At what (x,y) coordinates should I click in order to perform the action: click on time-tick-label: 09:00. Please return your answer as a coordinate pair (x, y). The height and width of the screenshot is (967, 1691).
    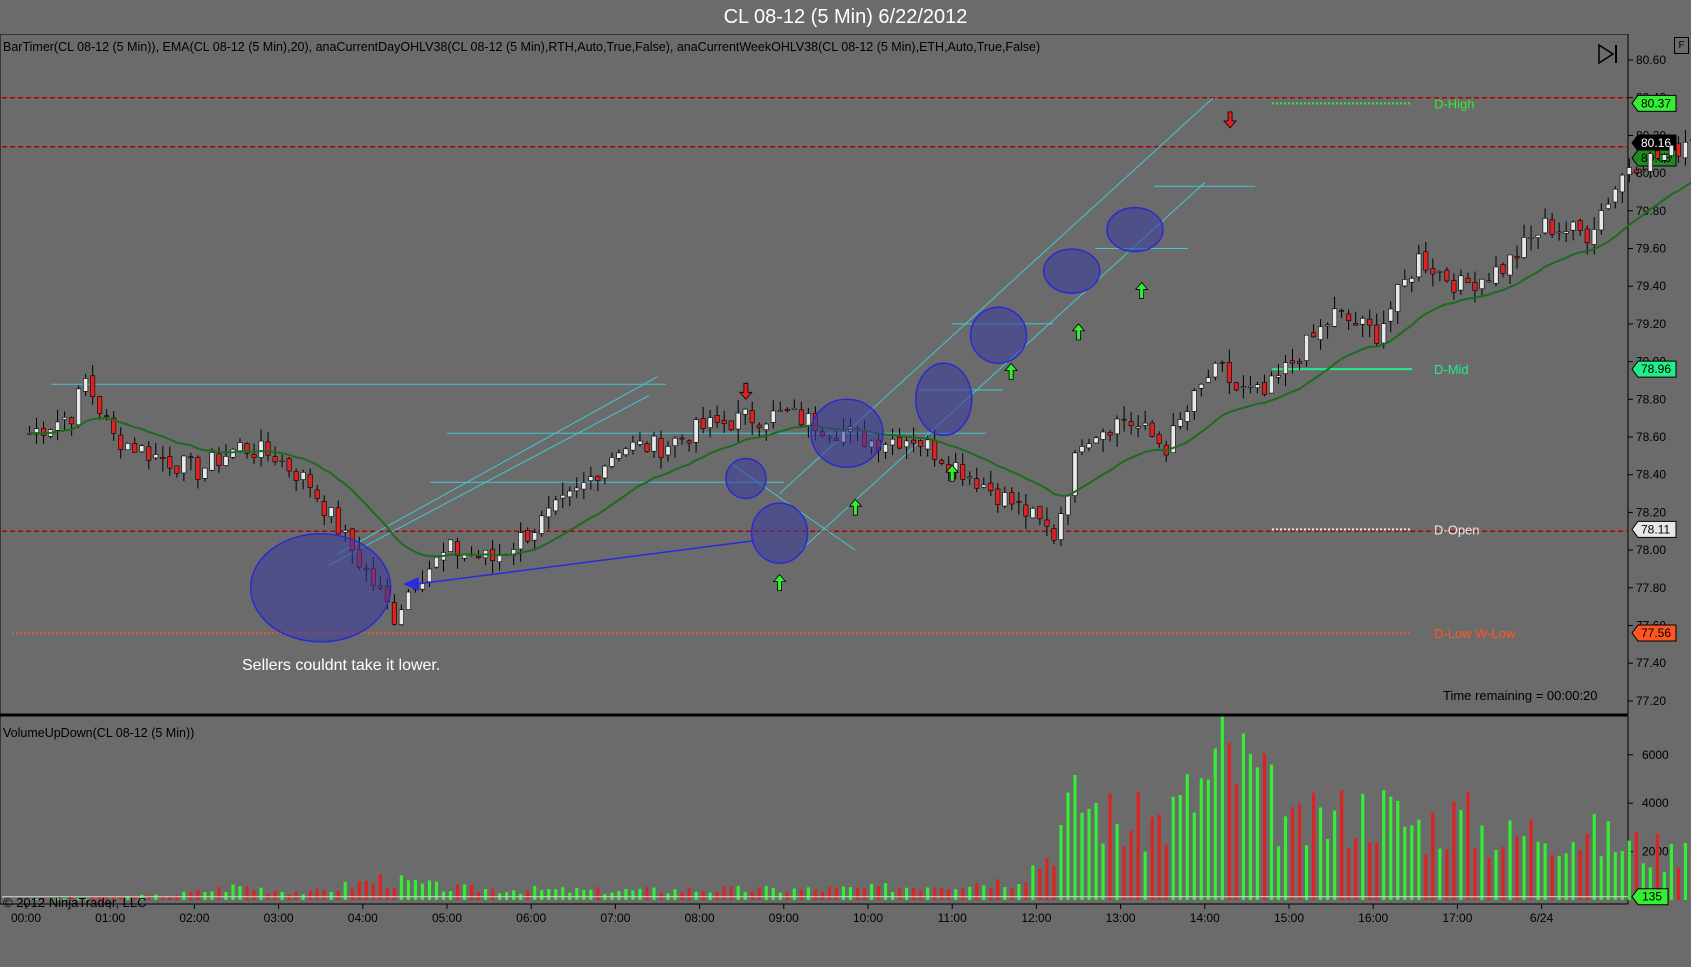
    Looking at the image, I should click on (784, 918).